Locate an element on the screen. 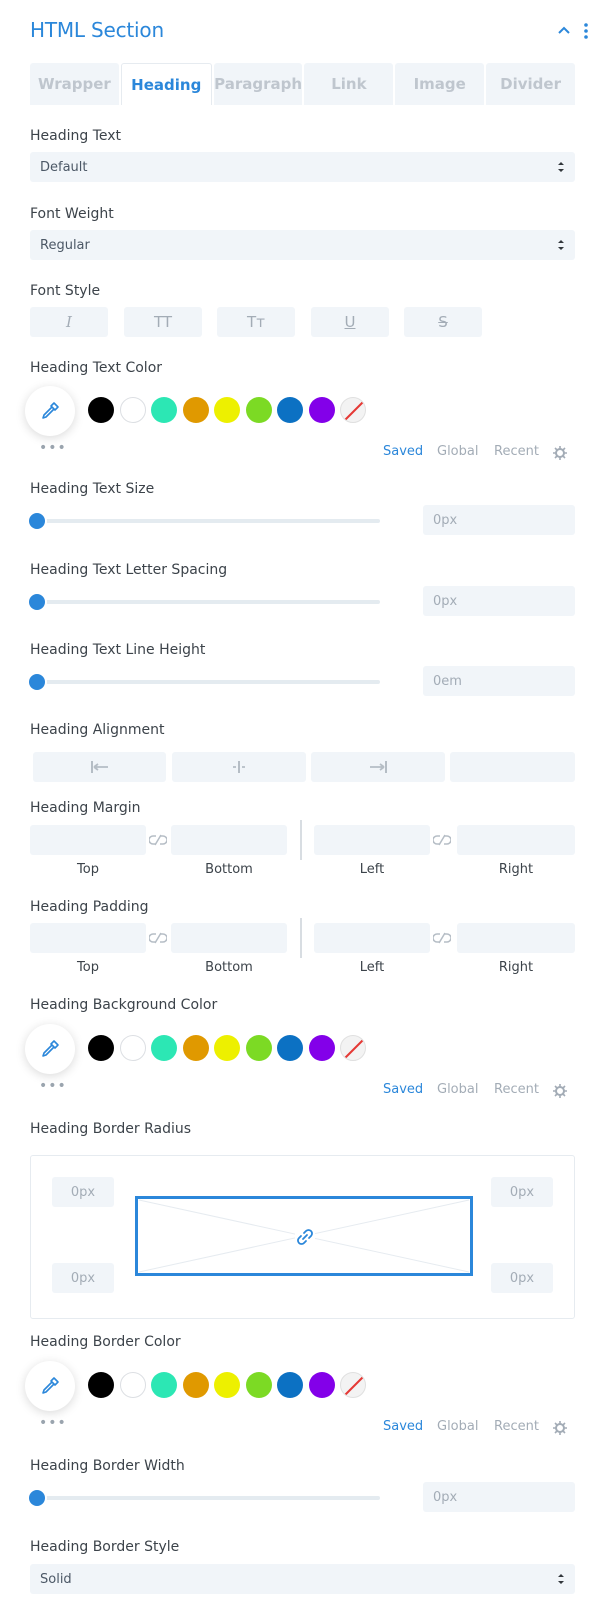 Image resolution: width=601 pixels, height=1613 pixels. line-height-slider-track is located at coordinates (208, 682).